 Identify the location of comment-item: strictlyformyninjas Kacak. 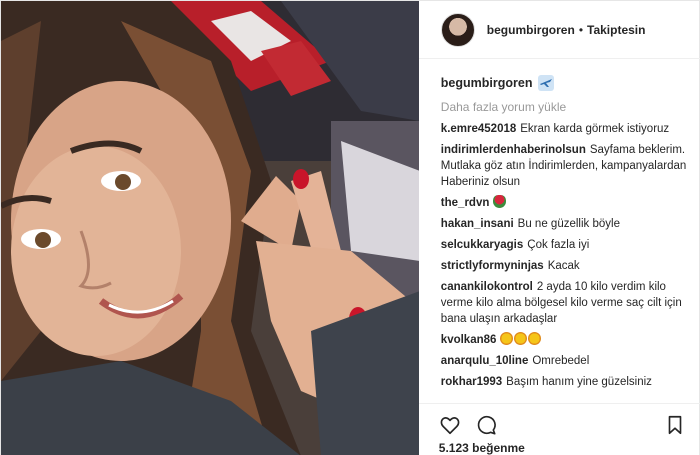
(566, 266).